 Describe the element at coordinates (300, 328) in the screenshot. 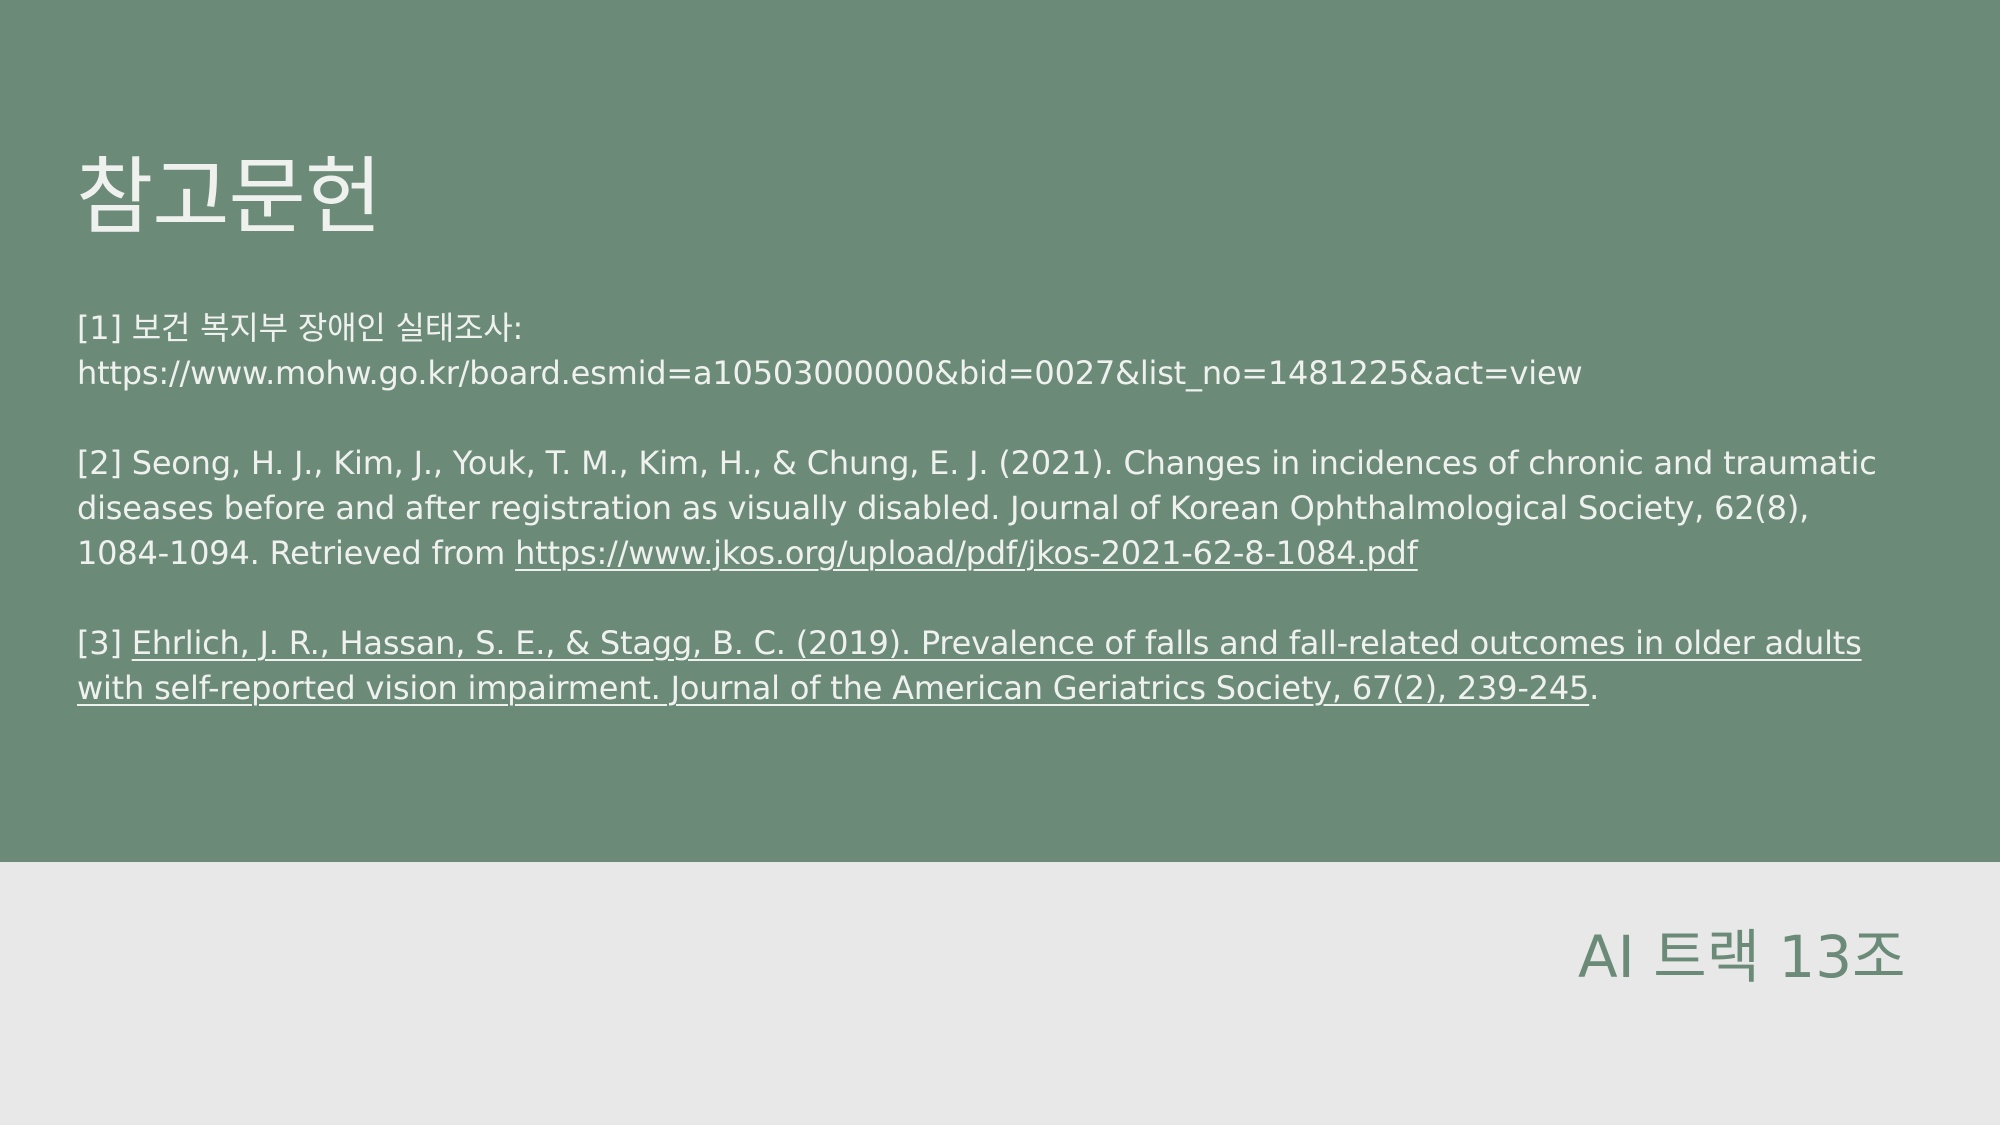

I see `reference-1-label: [1] 보건 복지부 장애인 실태조사:` at that location.